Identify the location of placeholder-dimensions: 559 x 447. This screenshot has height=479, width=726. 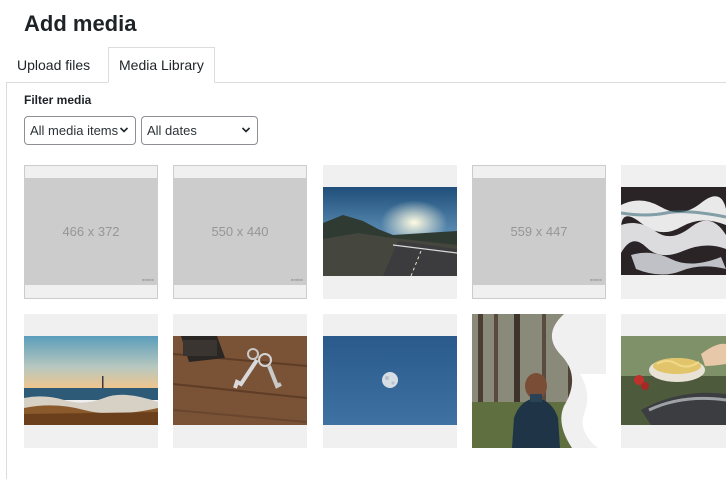
(539, 231).